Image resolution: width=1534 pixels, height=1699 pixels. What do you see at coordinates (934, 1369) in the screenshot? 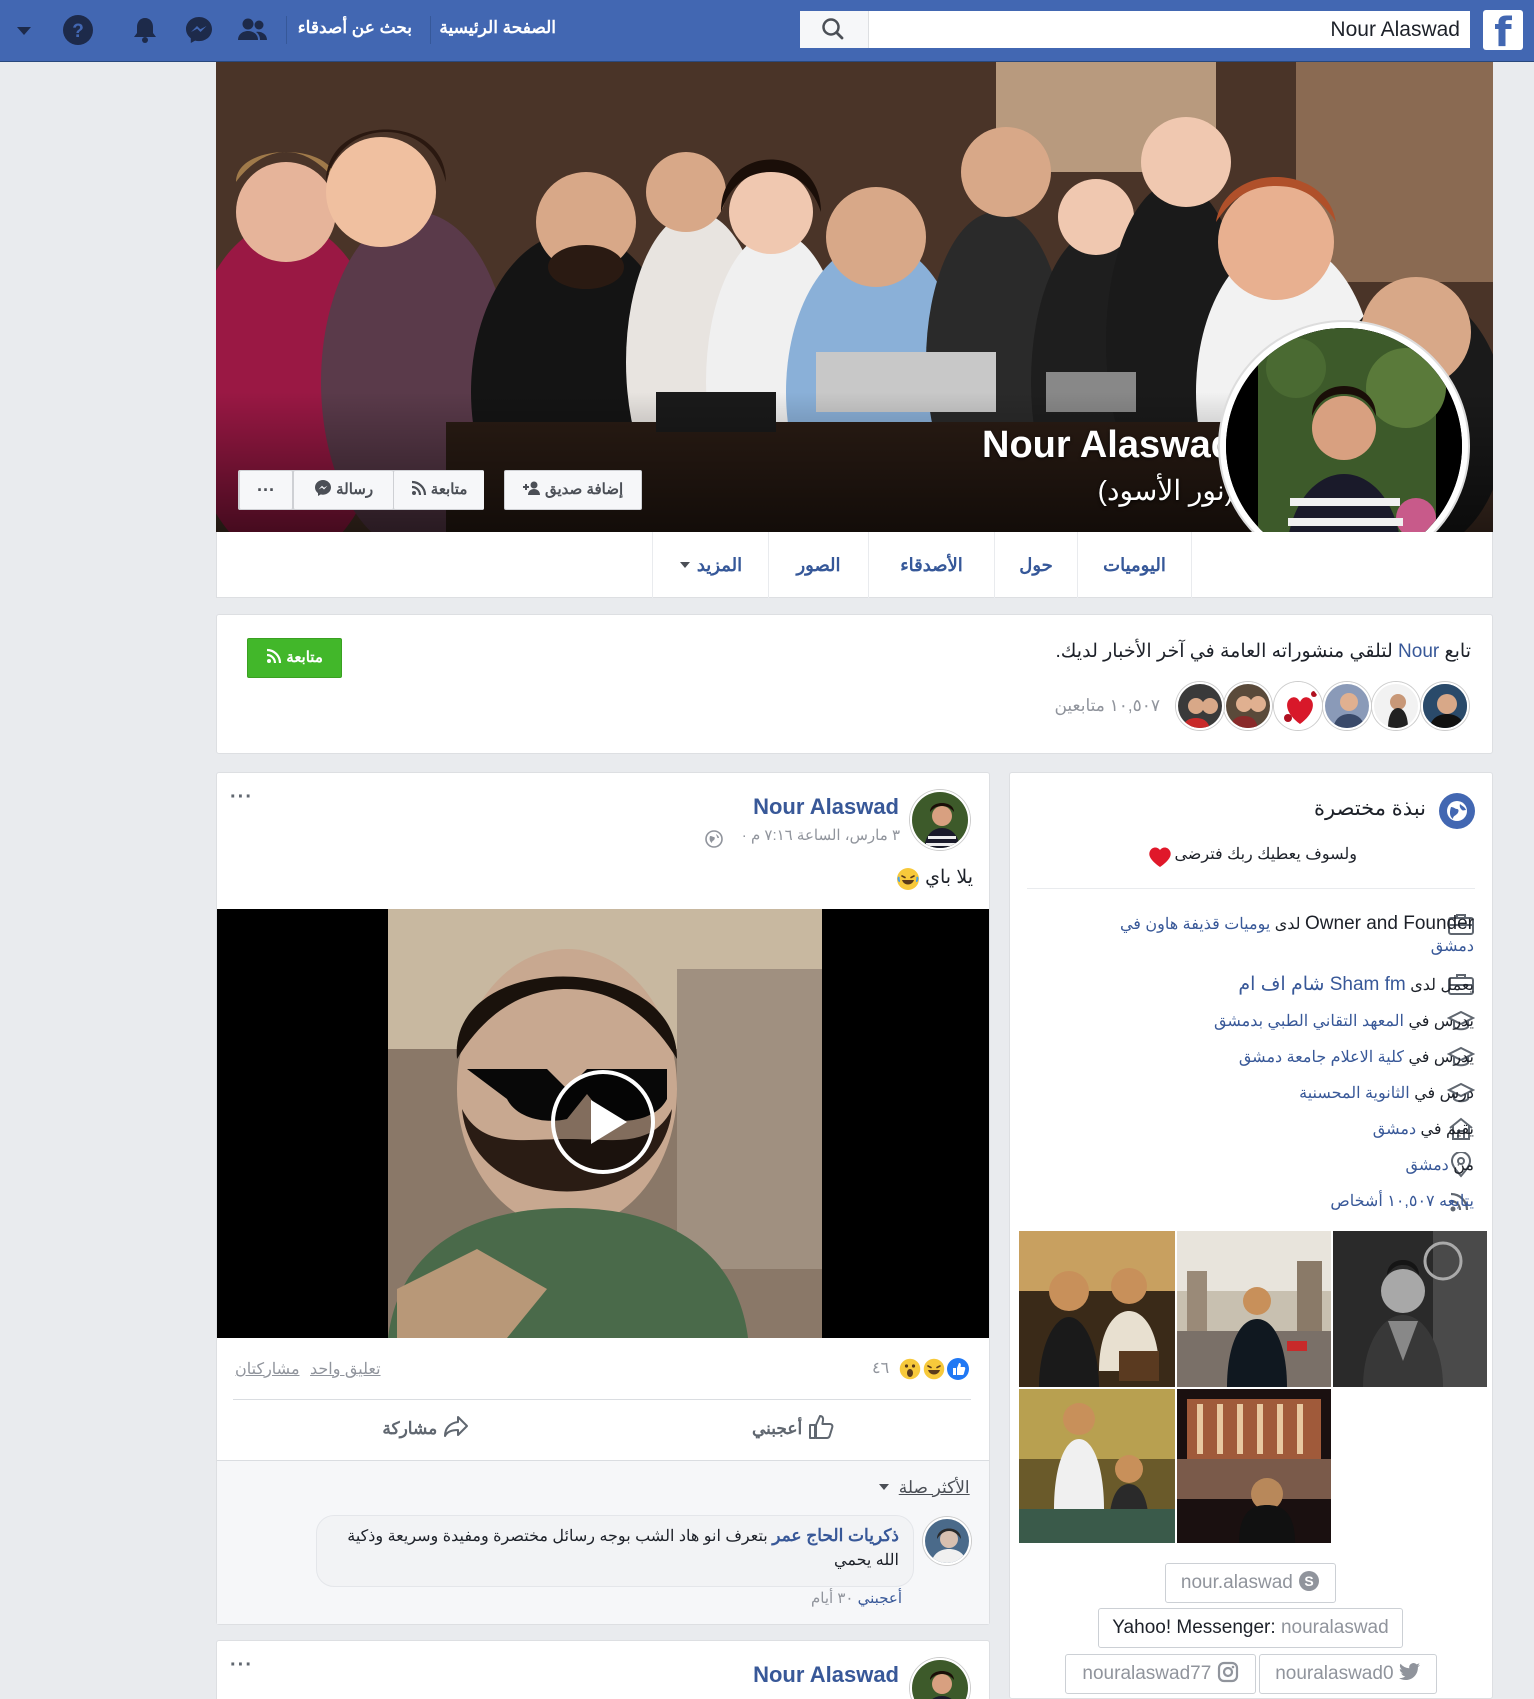
I see `haha-reaction-icon` at bounding box center [934, 1369].